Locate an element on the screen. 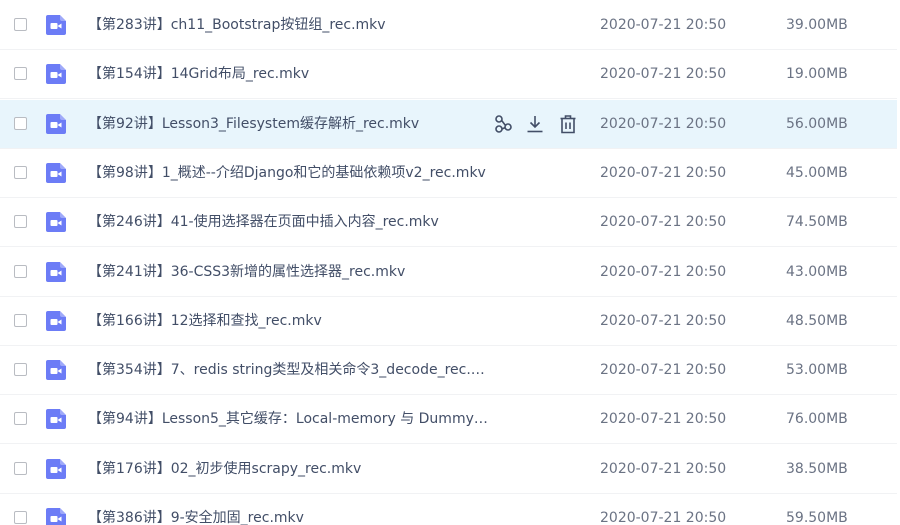 The height and width of the screenshot is (525, 900). file-size: 19.00MB is located at coordinates (817, 74).